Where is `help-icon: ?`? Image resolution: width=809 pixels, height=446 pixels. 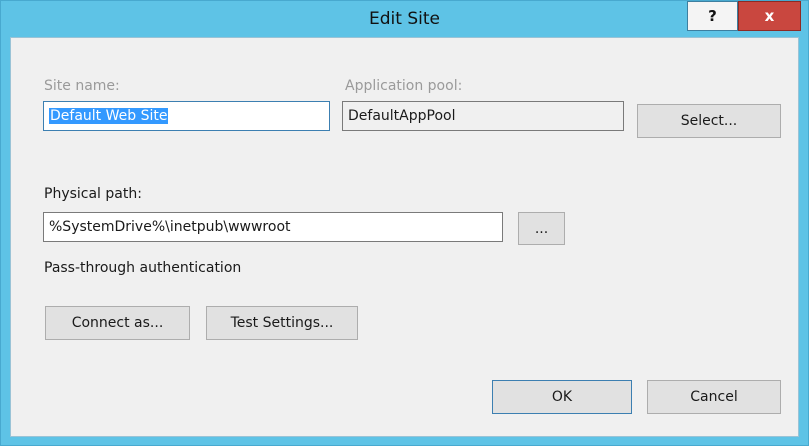 help-icon: ? is located at coordinates (712, 16).